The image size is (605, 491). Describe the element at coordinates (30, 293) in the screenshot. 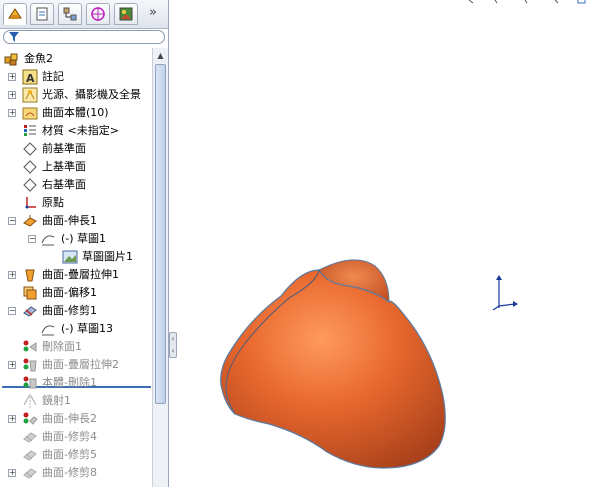

I see `surface-offset-icon` at that location.